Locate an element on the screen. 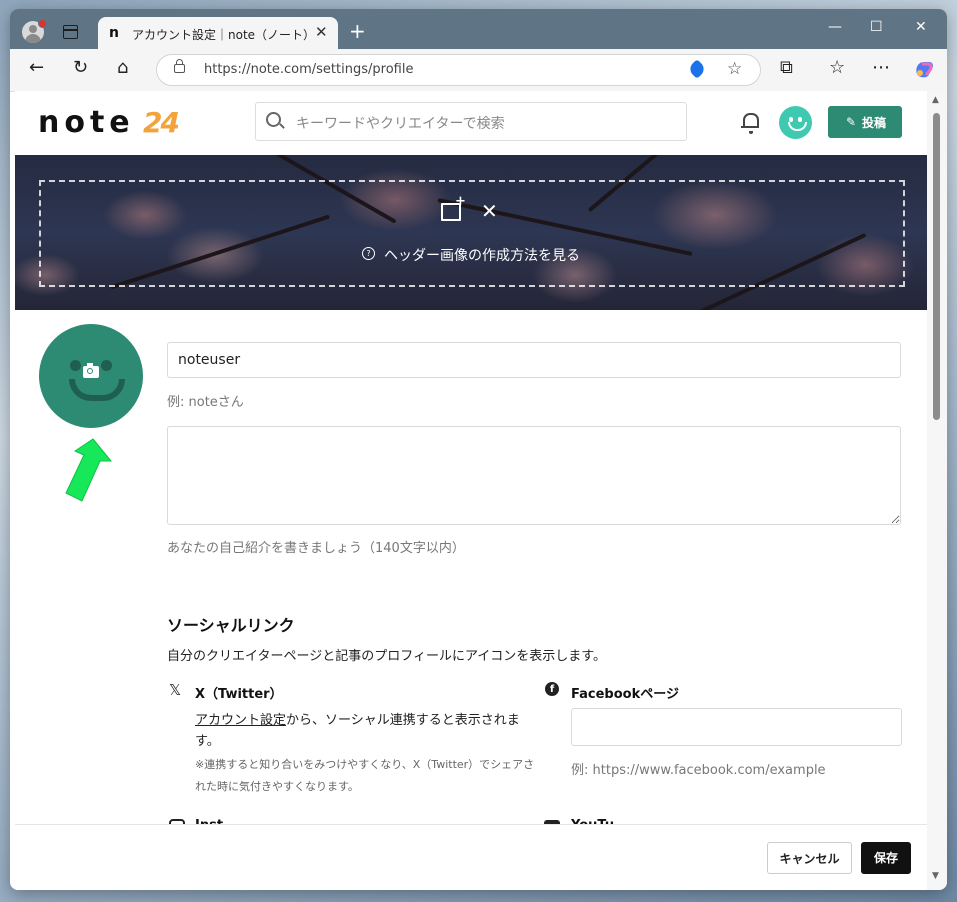 The width and height of the screenshot is (957, 902). tab-close-icon: ✕ is located at coordinates (321, 32).